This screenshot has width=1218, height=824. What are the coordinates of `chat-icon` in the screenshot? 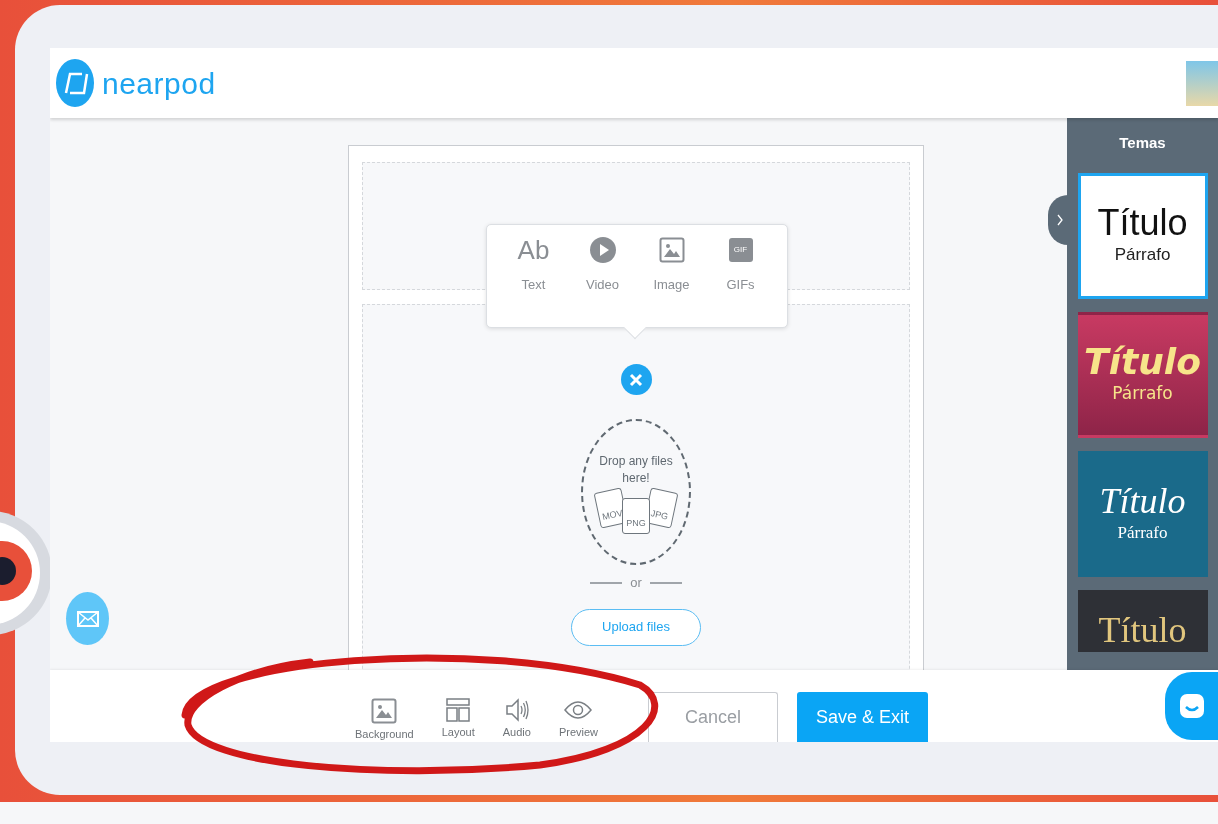 It's located at (1191, 706).